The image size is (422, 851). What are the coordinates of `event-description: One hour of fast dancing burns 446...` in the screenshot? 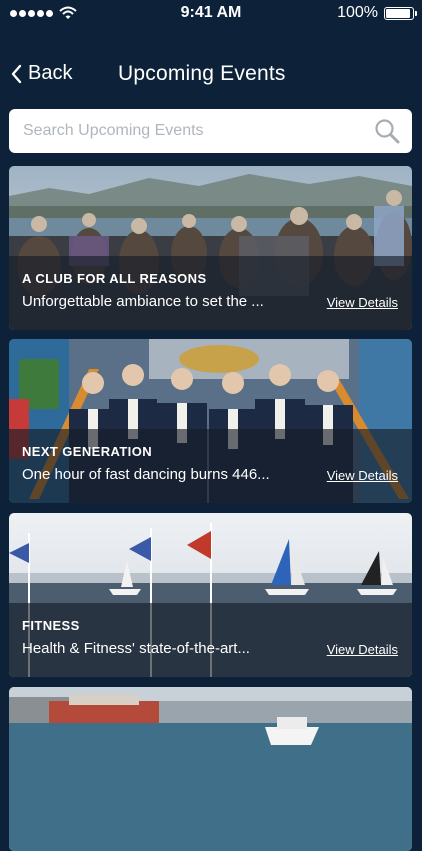 It's located at (146, 474).